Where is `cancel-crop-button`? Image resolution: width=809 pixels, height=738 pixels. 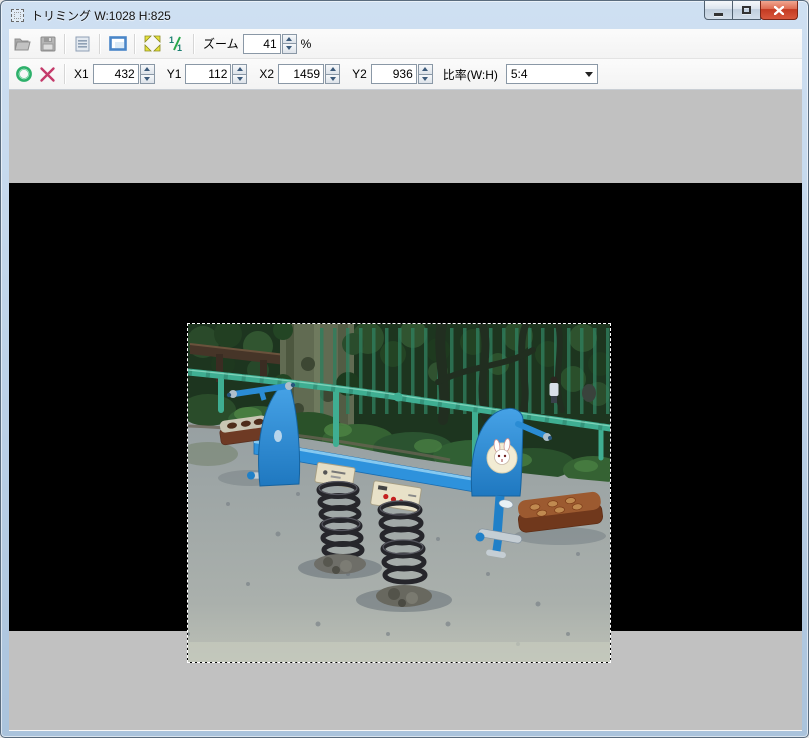 cancel-crop-button is located at coordinates (47, 74).